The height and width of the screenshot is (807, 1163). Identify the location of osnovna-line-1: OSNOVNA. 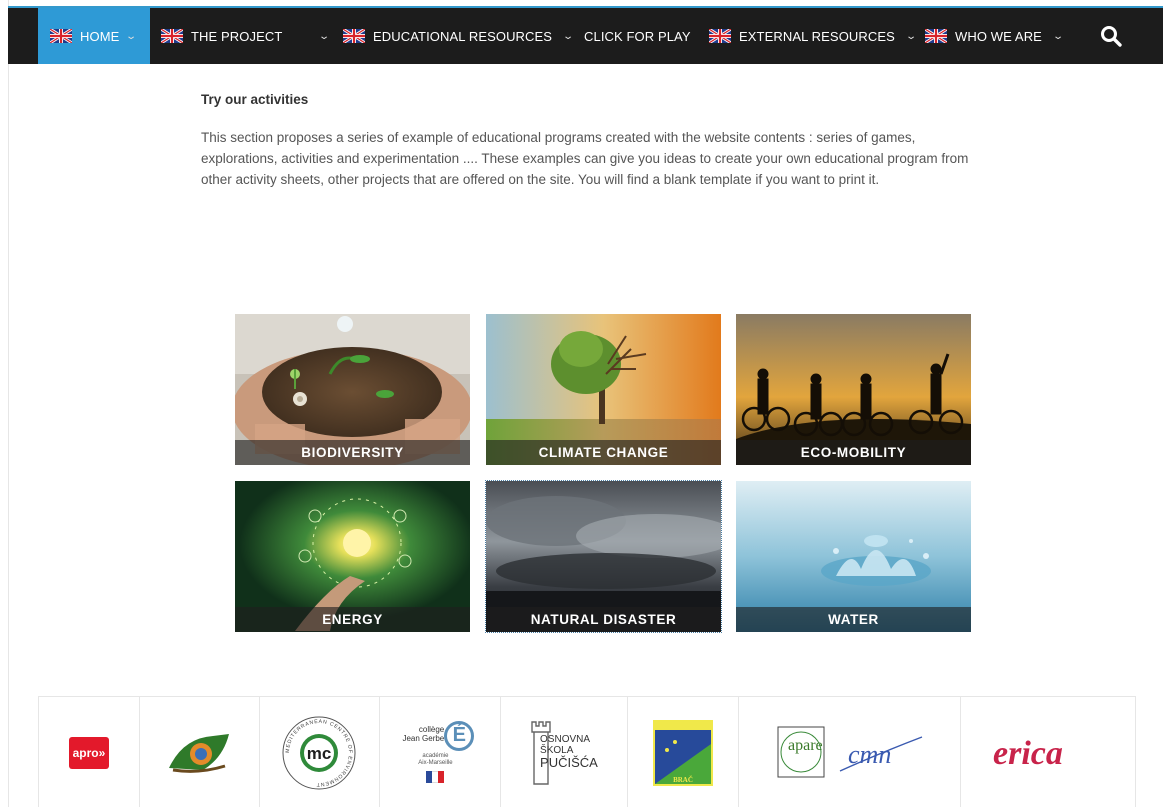
(565, 739).